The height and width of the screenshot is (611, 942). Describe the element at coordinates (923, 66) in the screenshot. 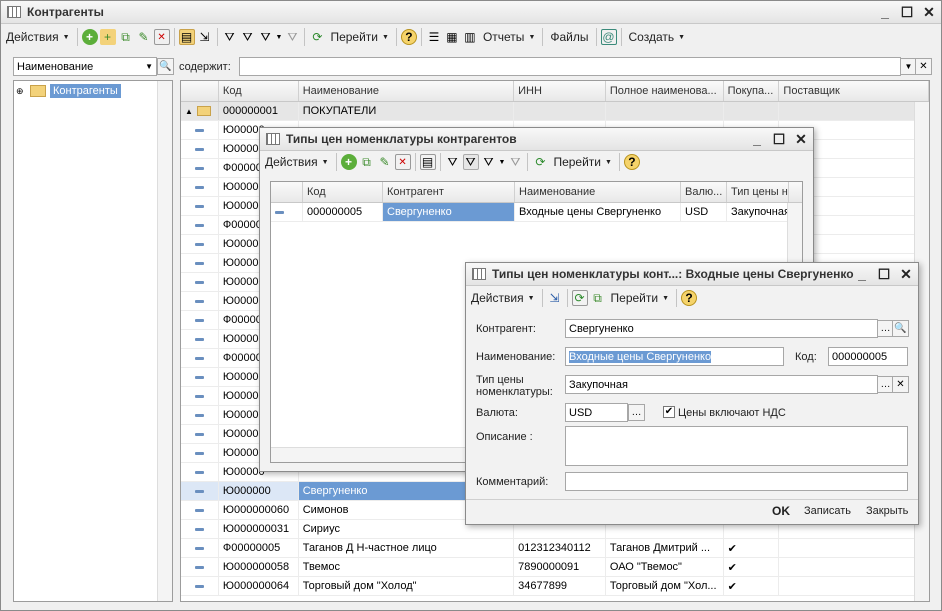

I see `clear-search-icon: ✕` at that location.